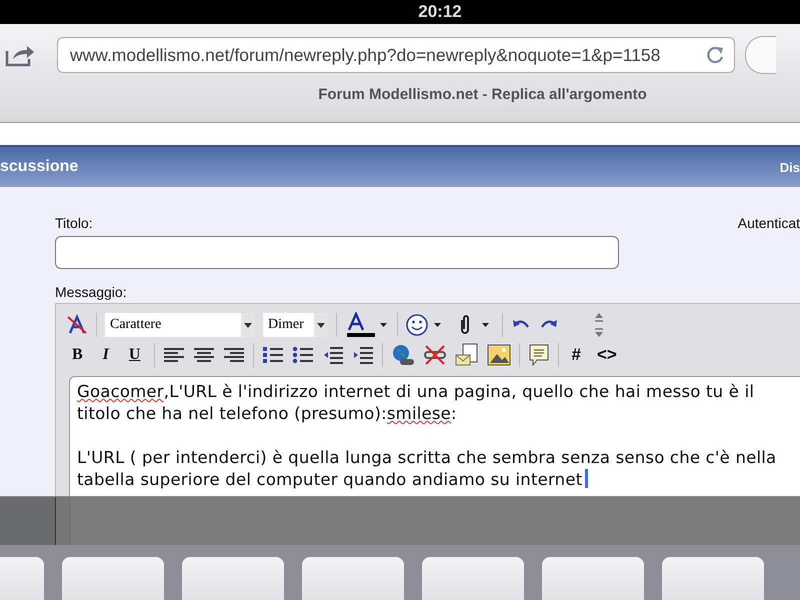 This screenshot has height=600, width=800. I want to click on text-color-icon, so click(367, 325).